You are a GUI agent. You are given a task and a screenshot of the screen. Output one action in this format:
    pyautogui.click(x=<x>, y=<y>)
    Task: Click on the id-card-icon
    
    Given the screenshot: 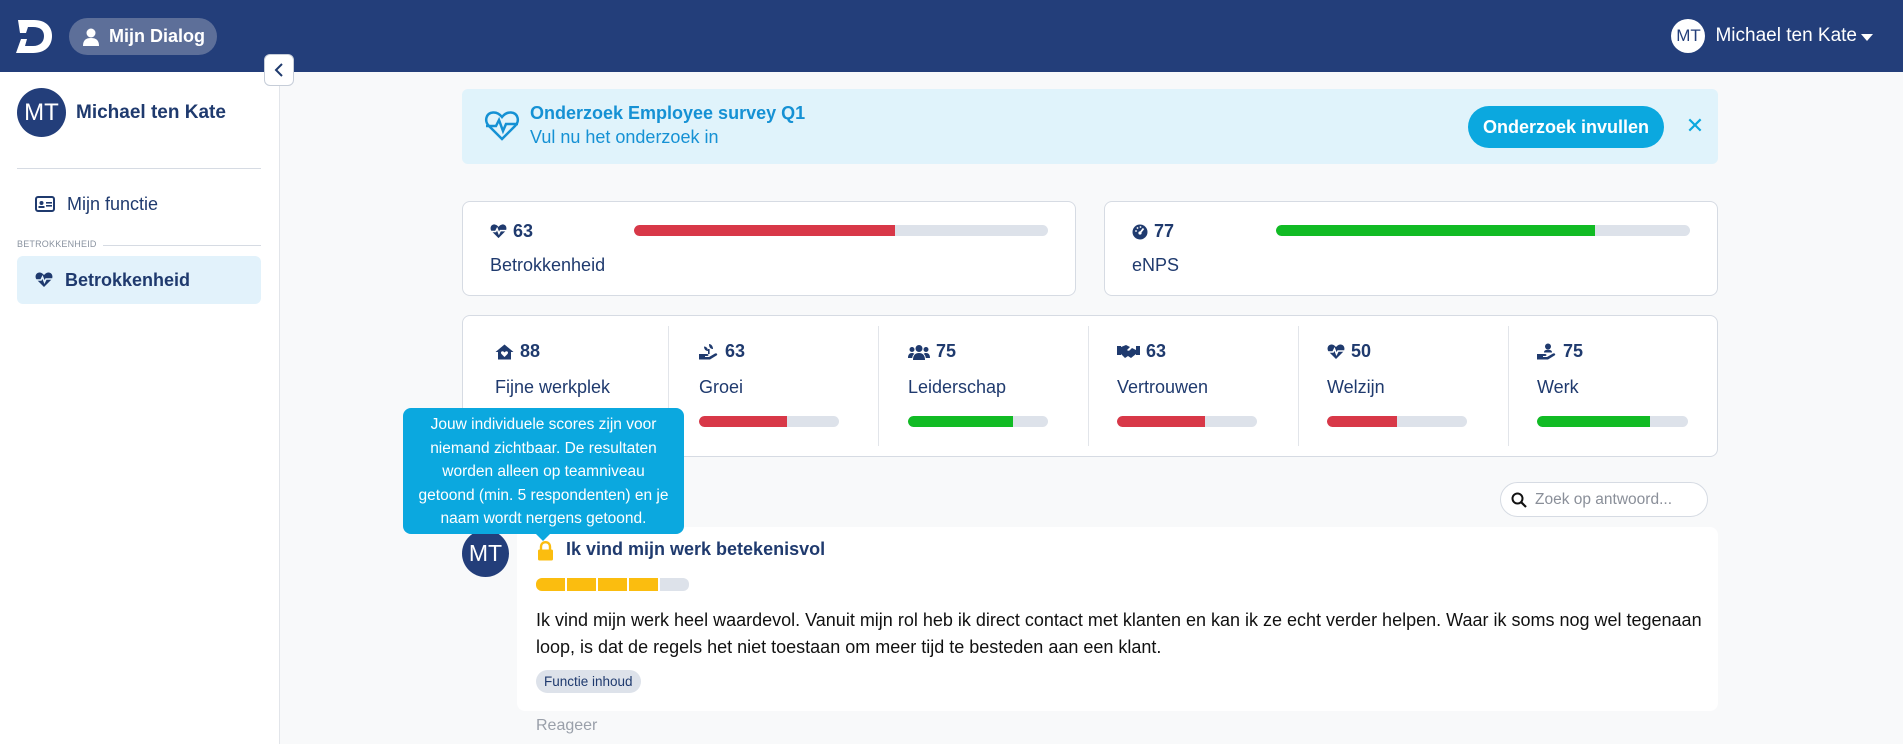 What is the action you would take?
    pyautogui.click(x=45, y=204)
    